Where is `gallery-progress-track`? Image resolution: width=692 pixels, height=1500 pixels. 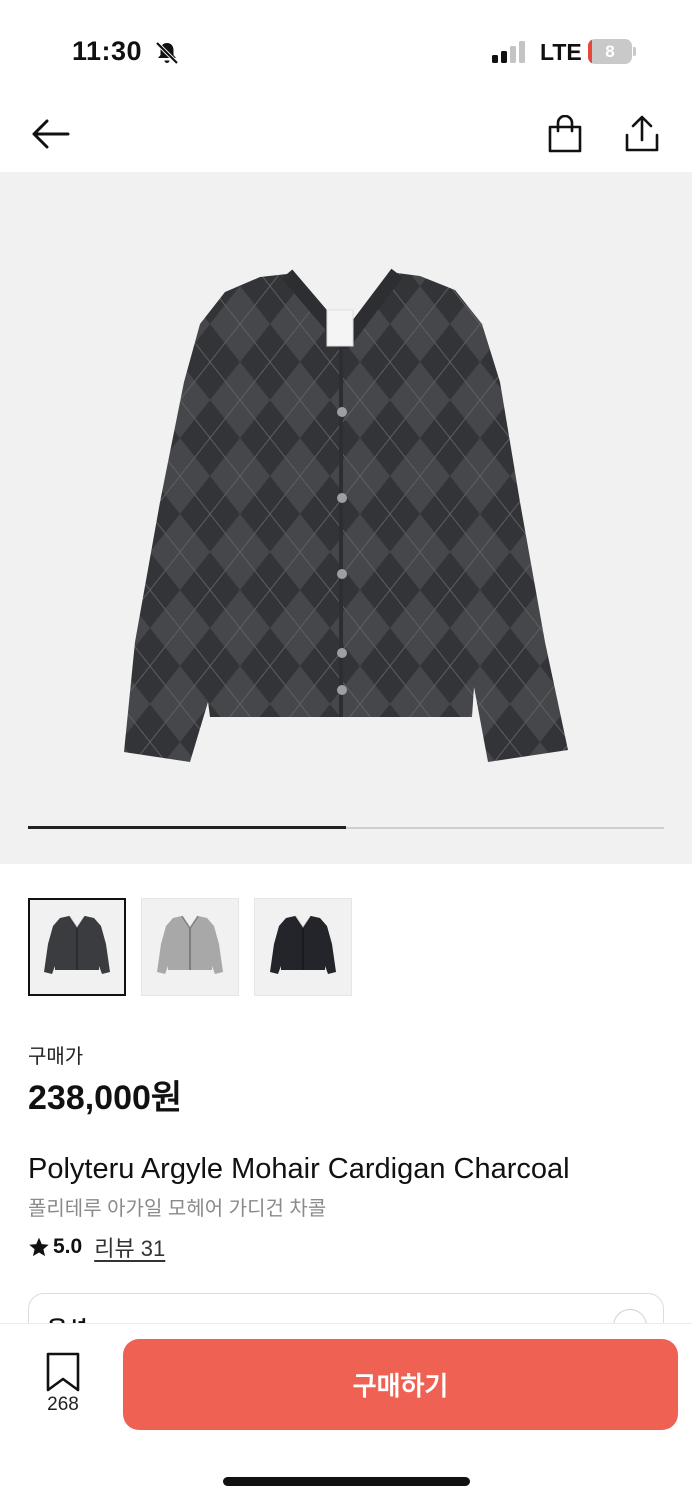
gallery-progress-track is located at coordinates (346, 827).